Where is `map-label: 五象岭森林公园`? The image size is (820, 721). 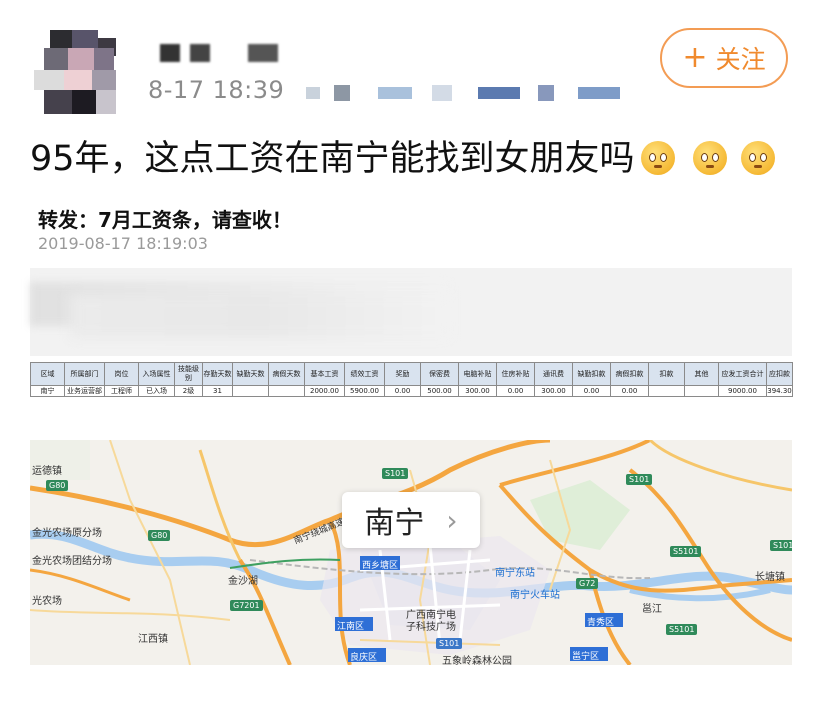 map-label: 五象岭森林公园 is located at coordinates (477, 660).